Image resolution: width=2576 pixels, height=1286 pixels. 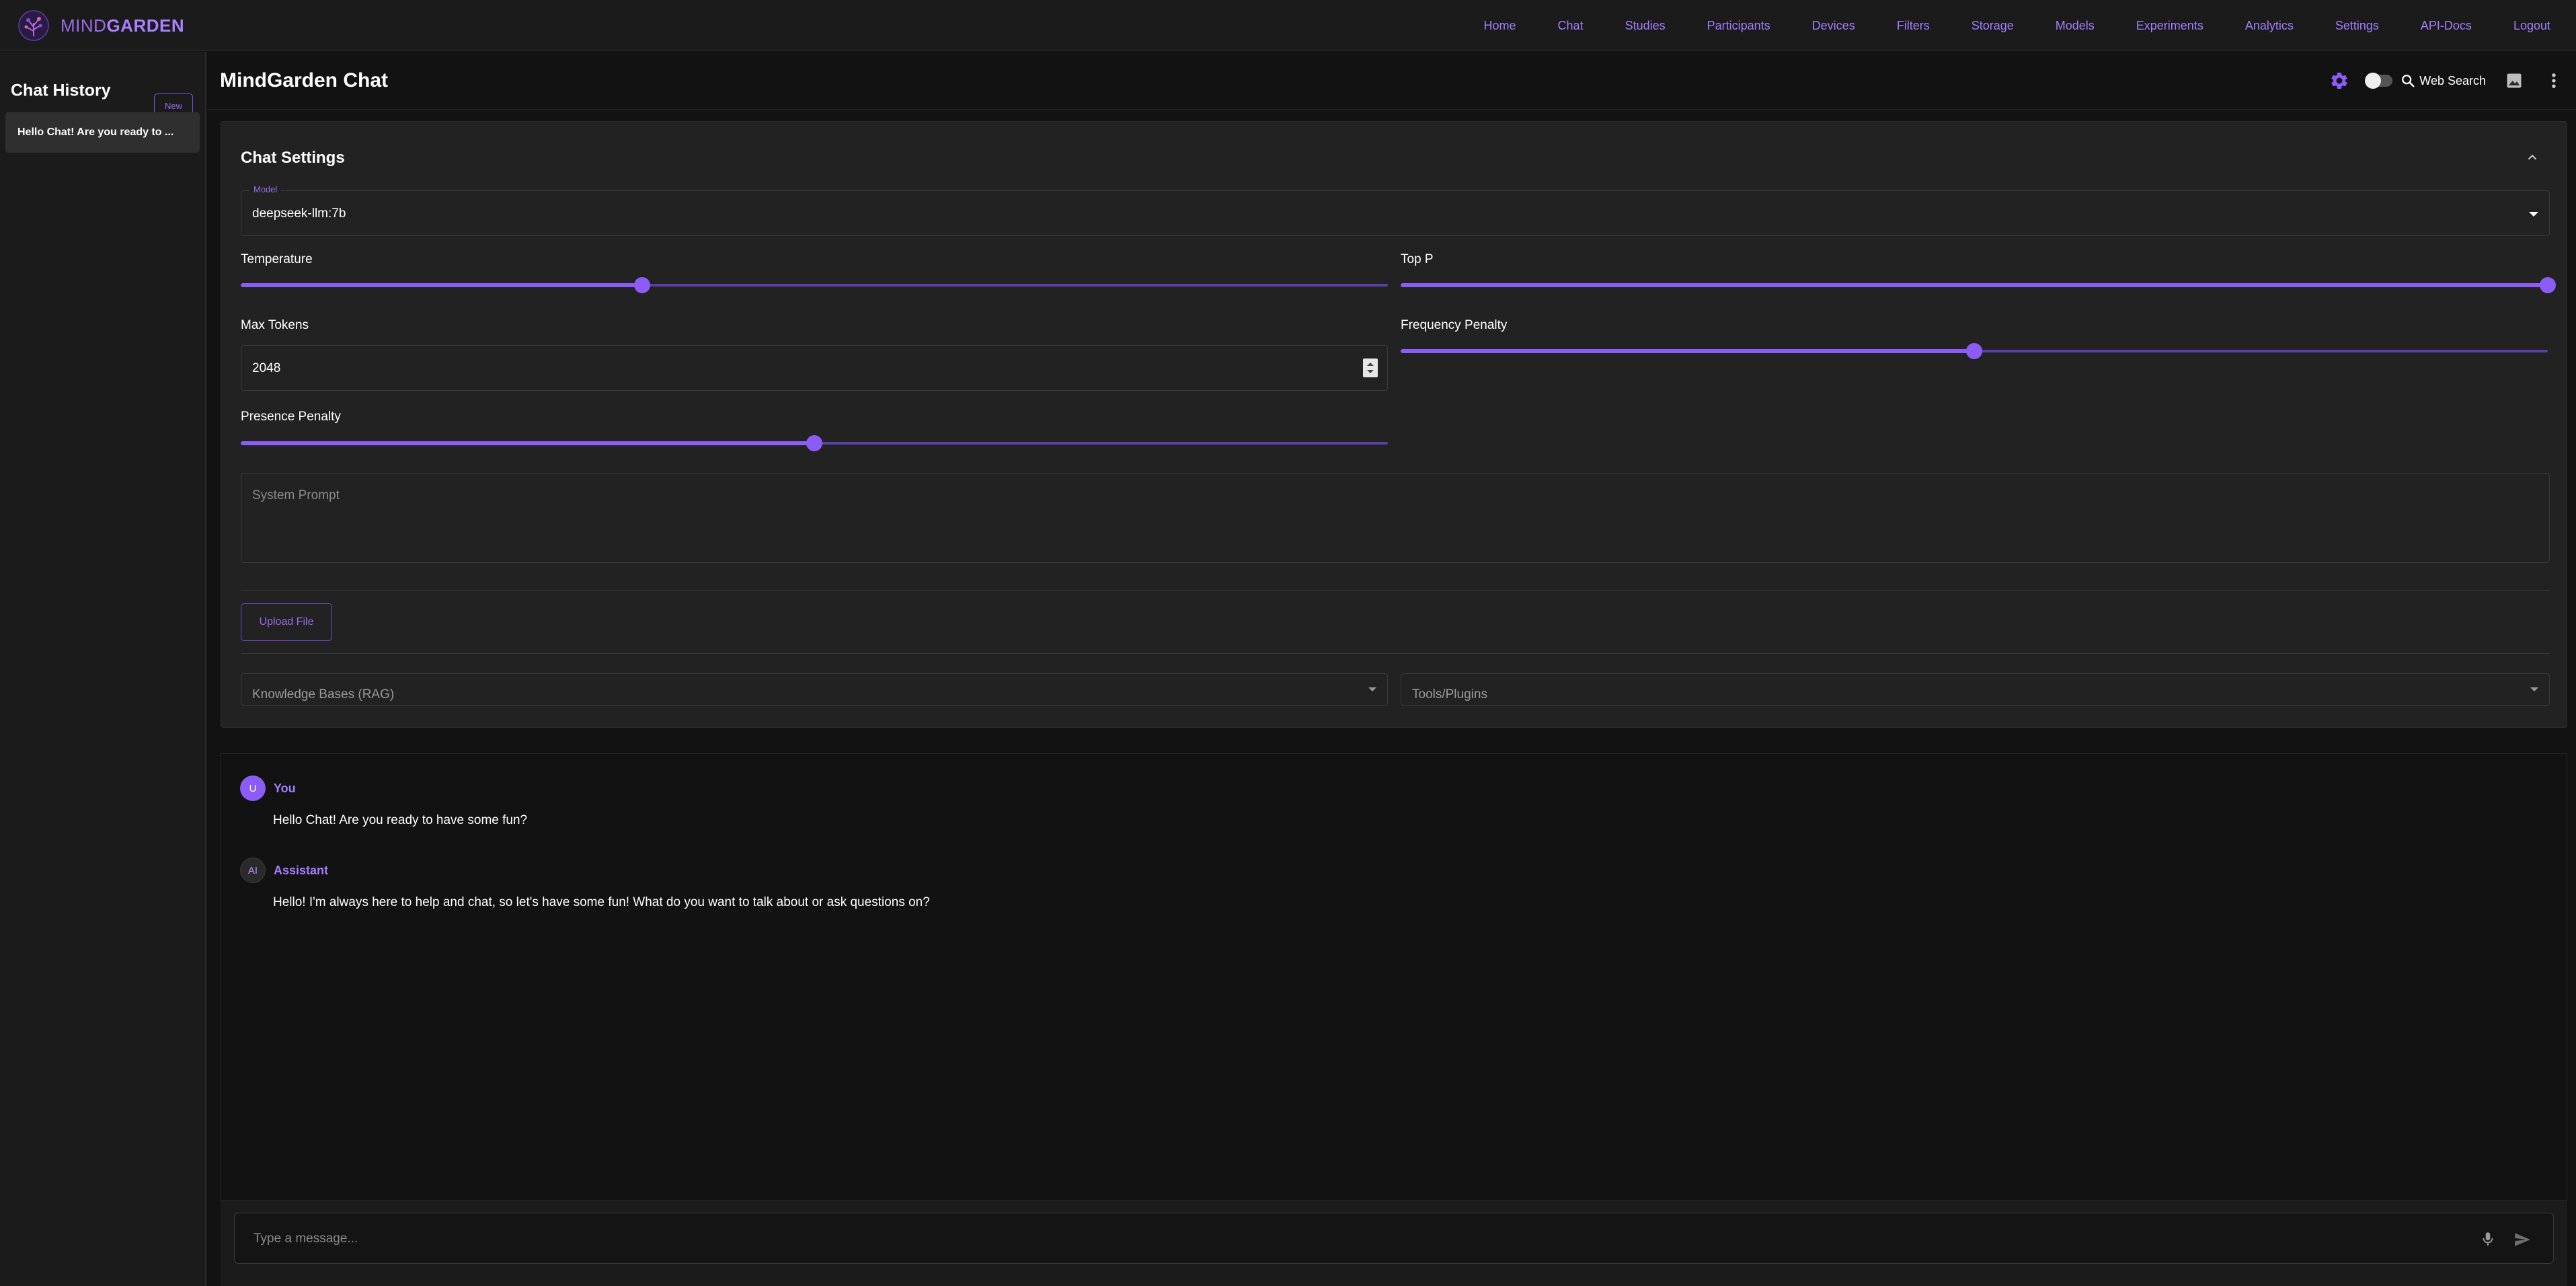 I want to click on mic-icon, so click(x=2488, y=1239).